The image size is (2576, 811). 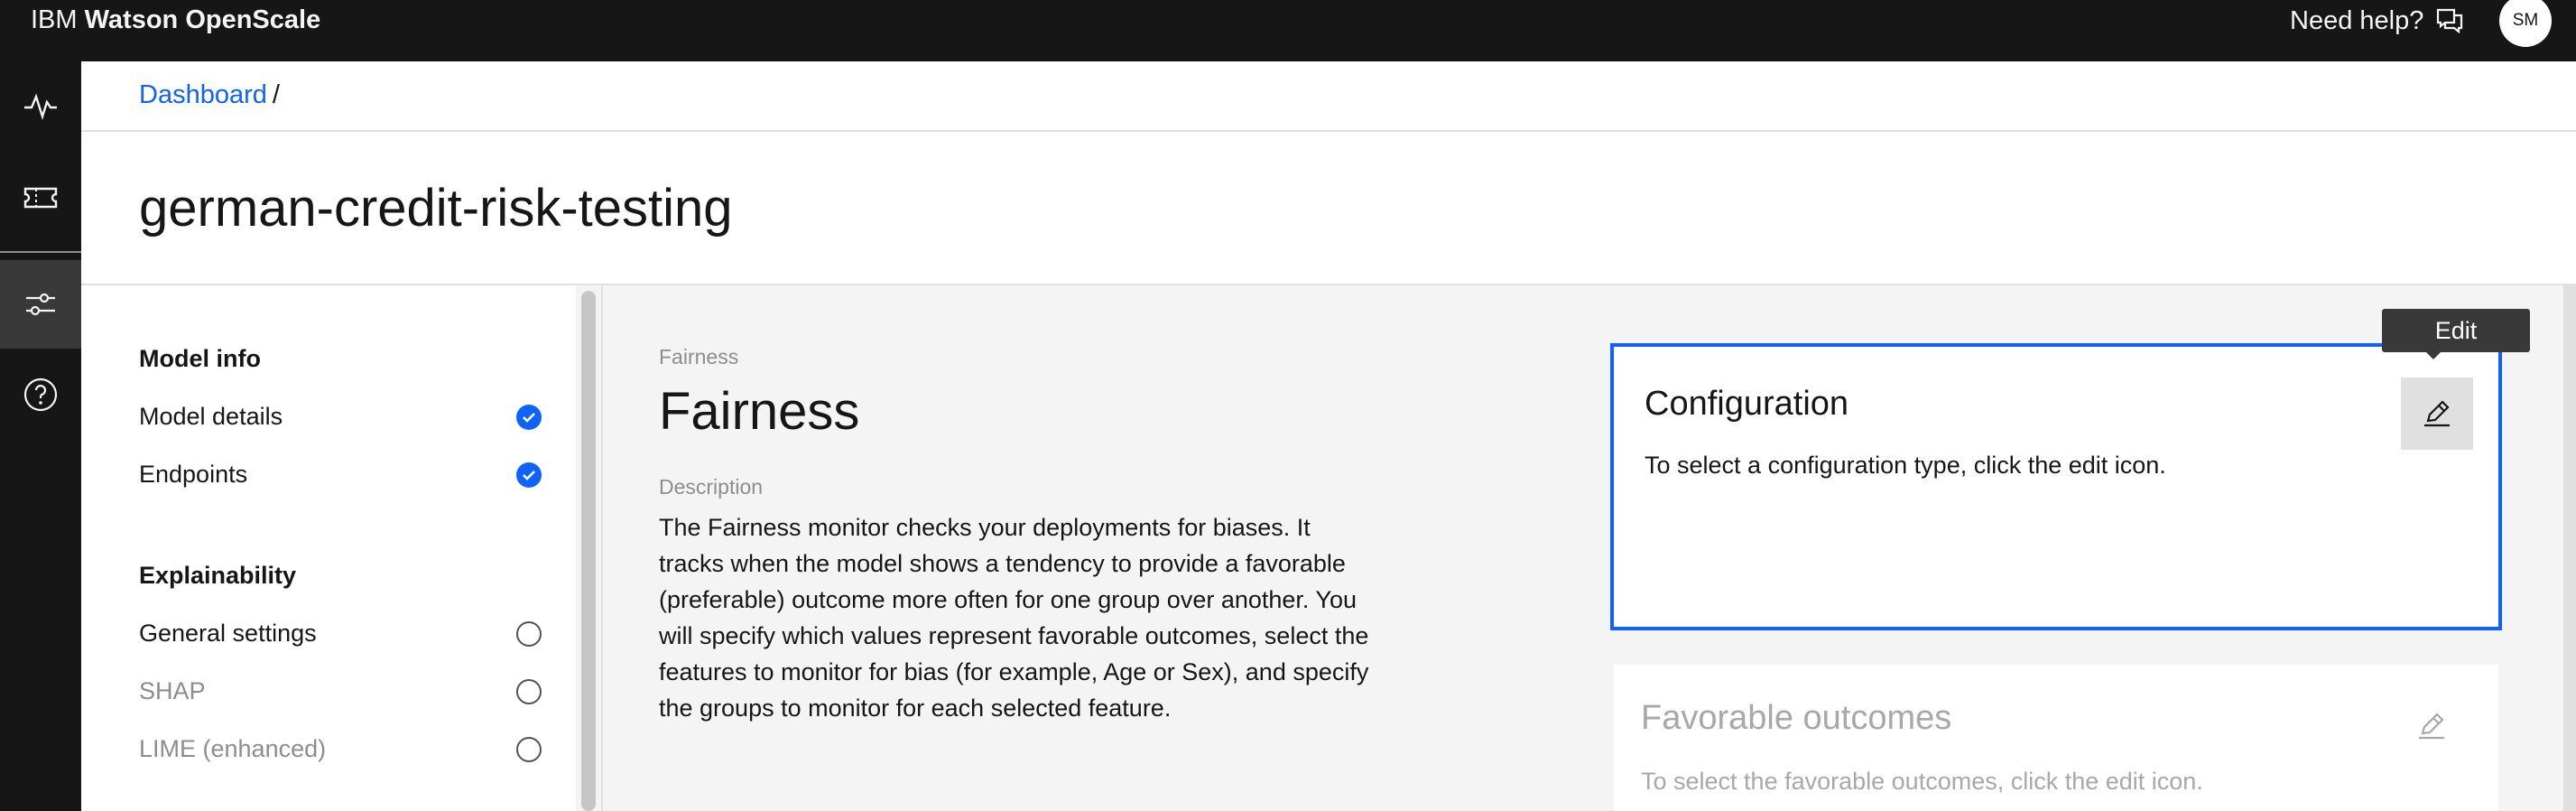 I want to click on user-avatar: SM, so click(x=2525, y=23).